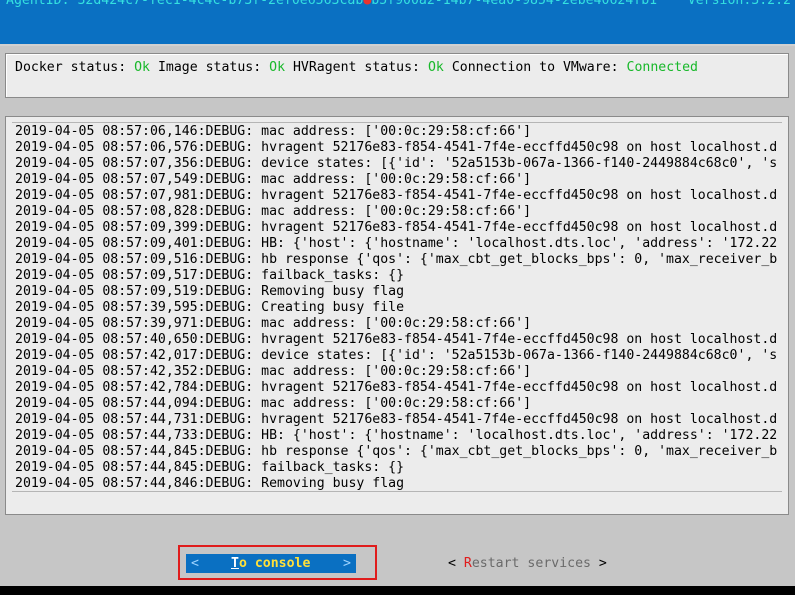 This screenshot has height=595, width=795. What do you see at coordinates (71, 67) in the screenshot?
I see `docker-status-label: Docker status:` at bounding box center [71, 67].